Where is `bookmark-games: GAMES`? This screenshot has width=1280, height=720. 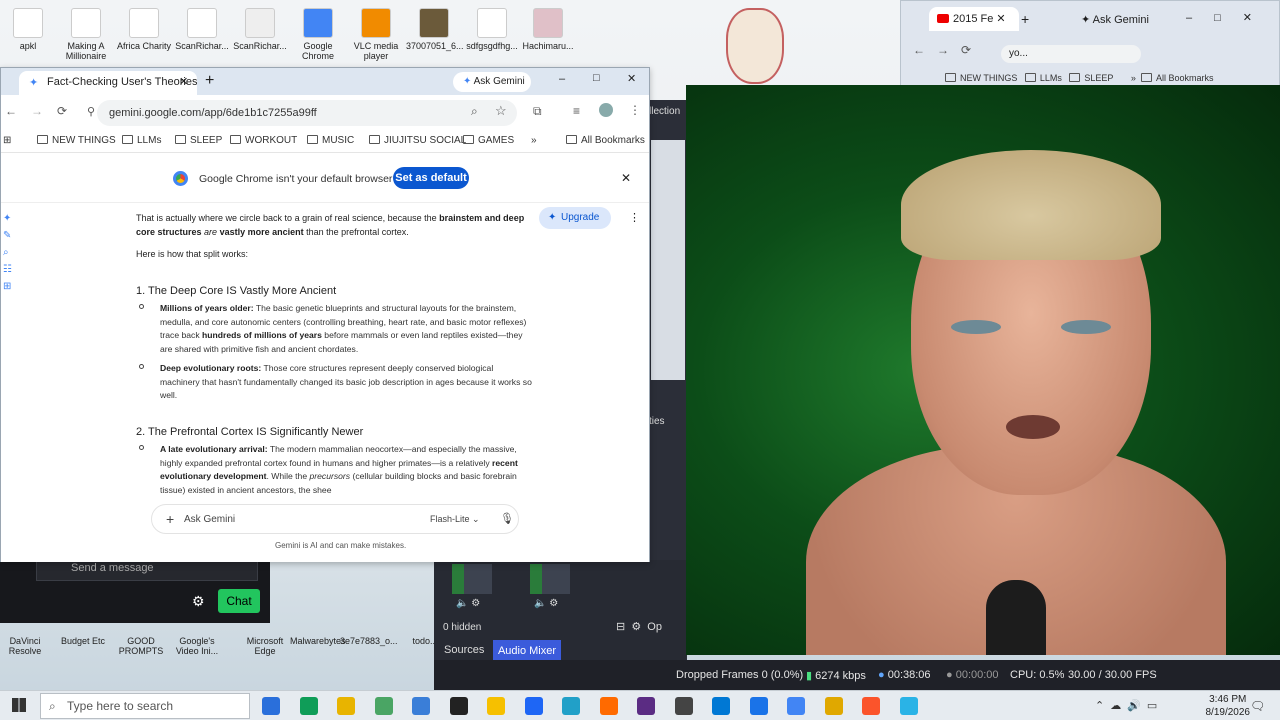
bookmark-games: GAMES is located at coordinates (488, 140).